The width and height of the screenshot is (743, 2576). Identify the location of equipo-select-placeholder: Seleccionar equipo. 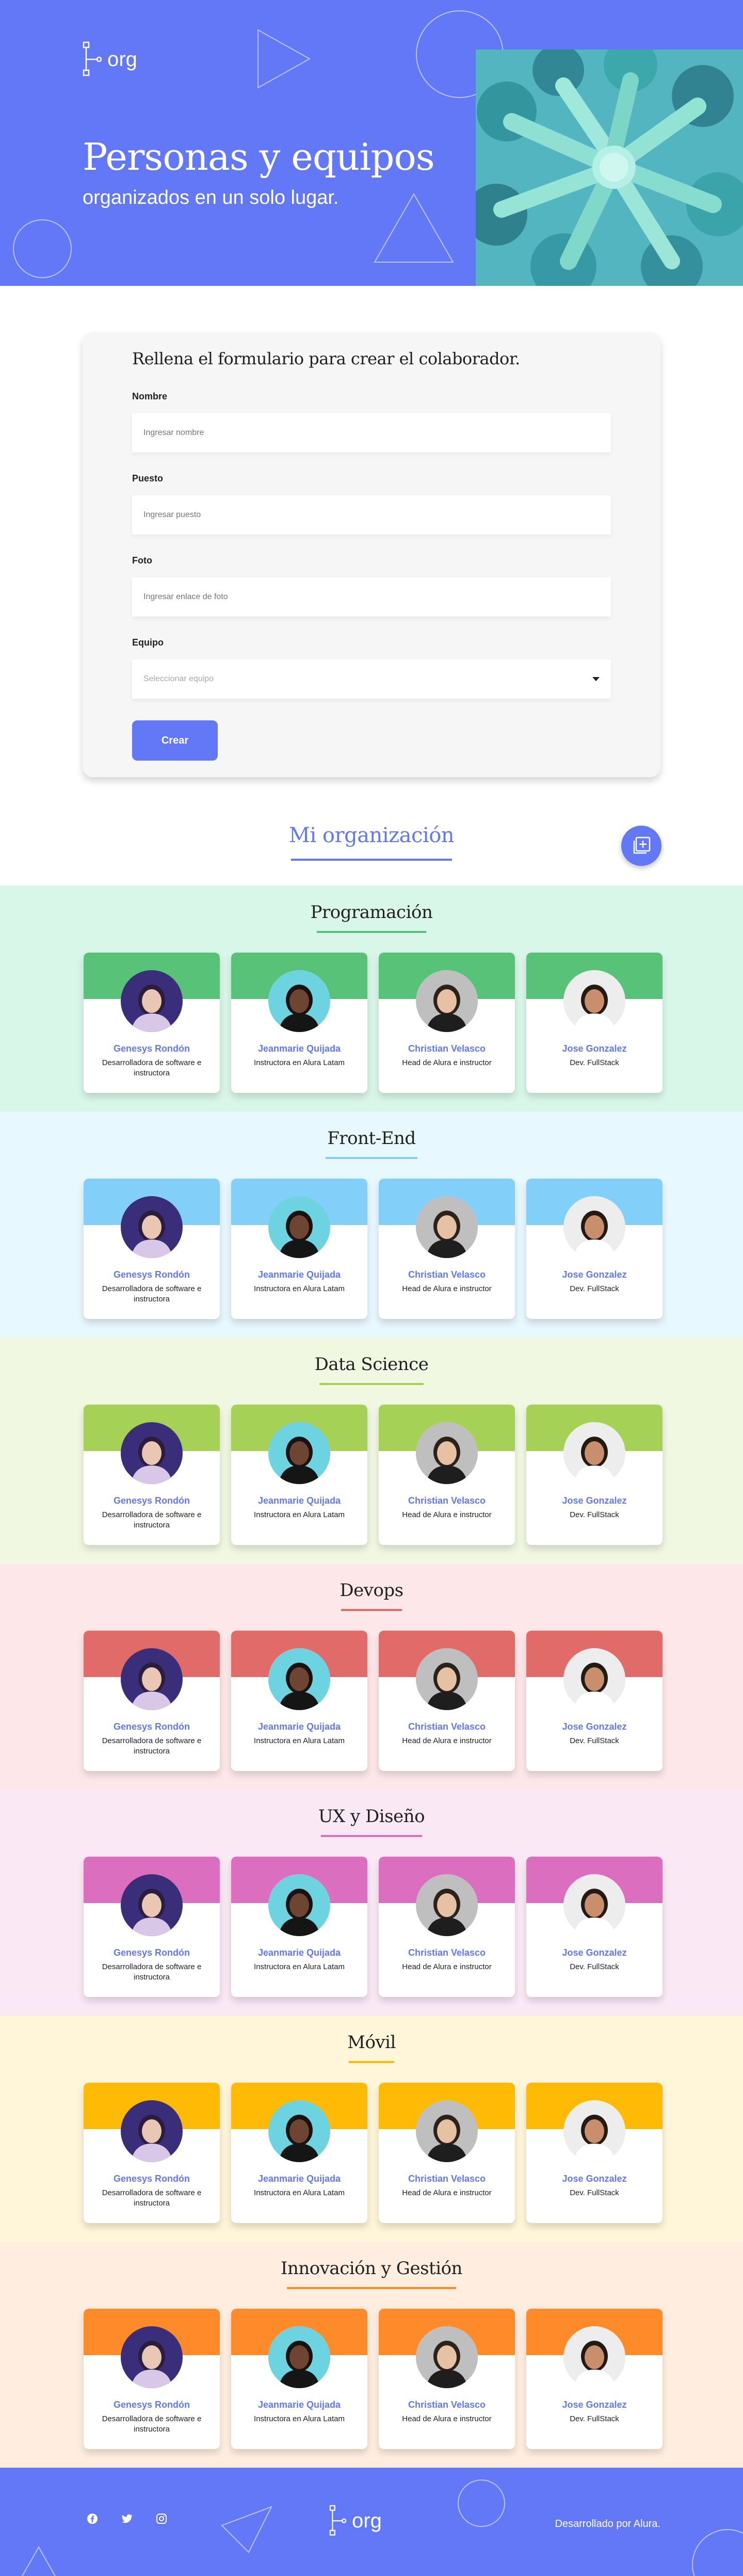
(179, 679).